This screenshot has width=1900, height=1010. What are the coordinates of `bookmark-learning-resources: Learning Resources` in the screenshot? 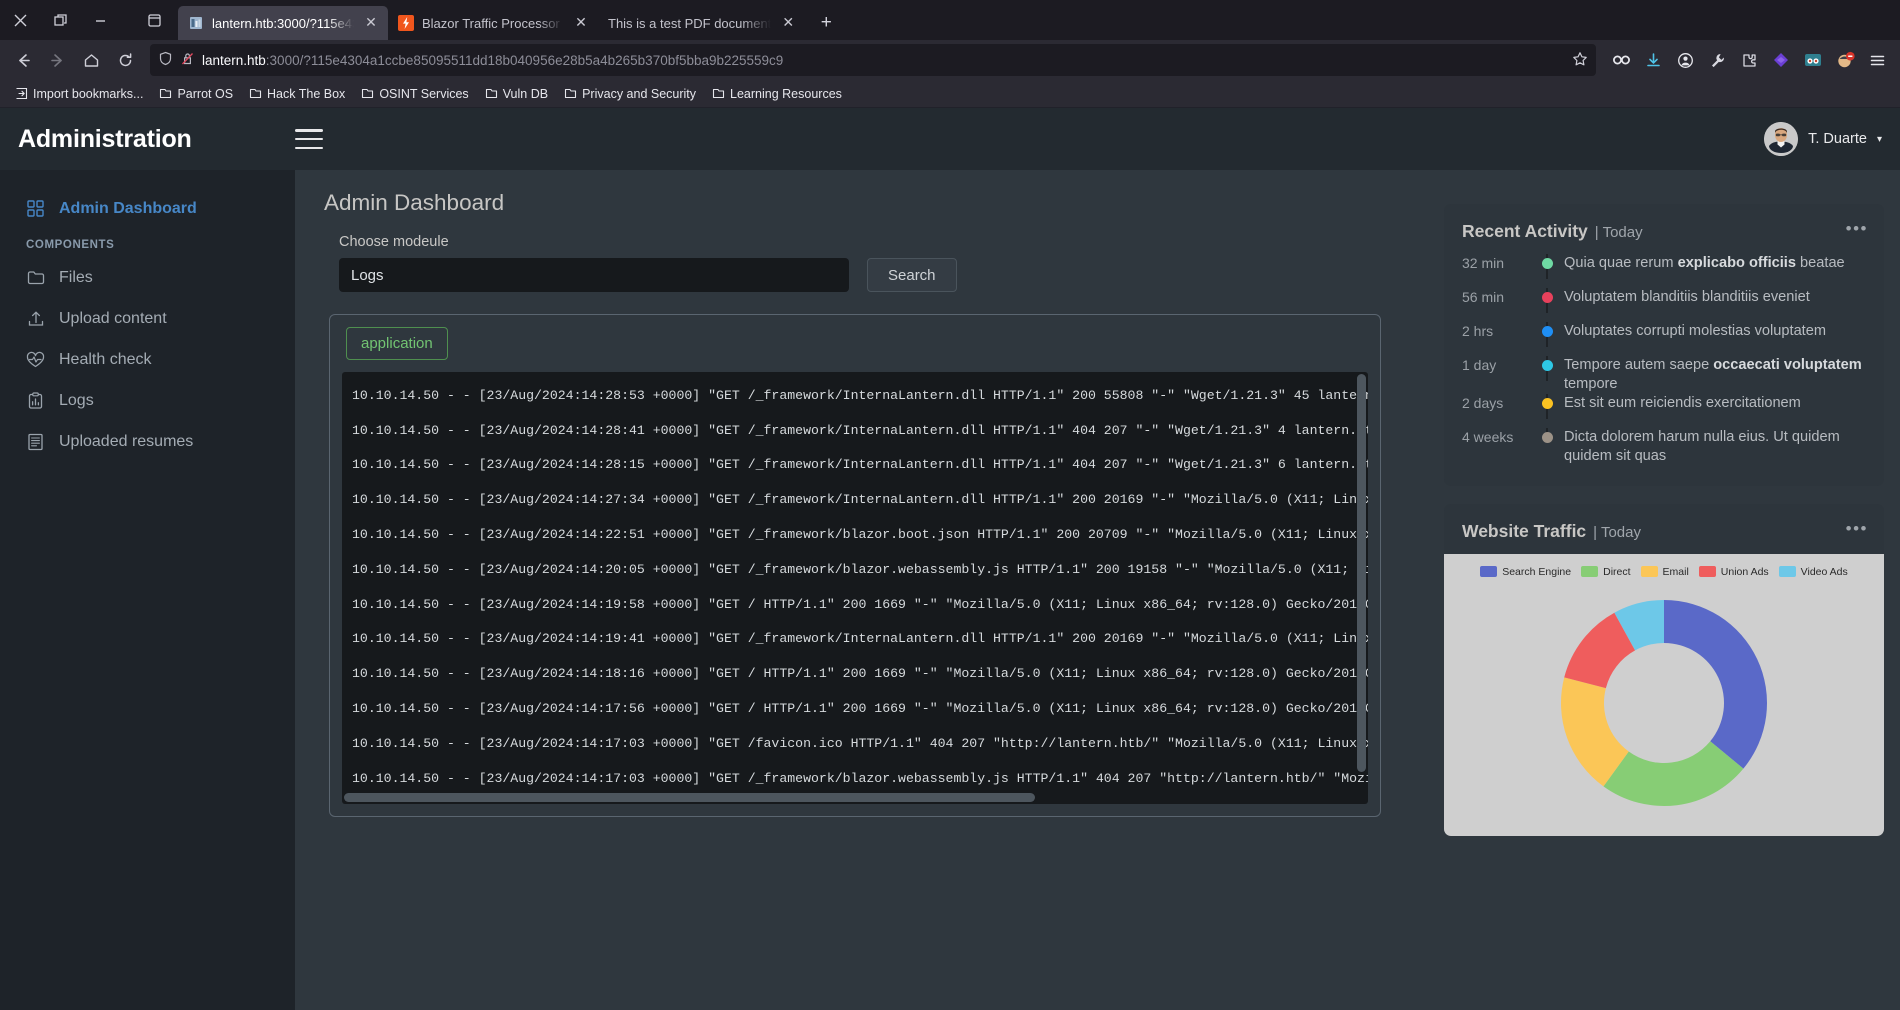 It's located at (777, 94).